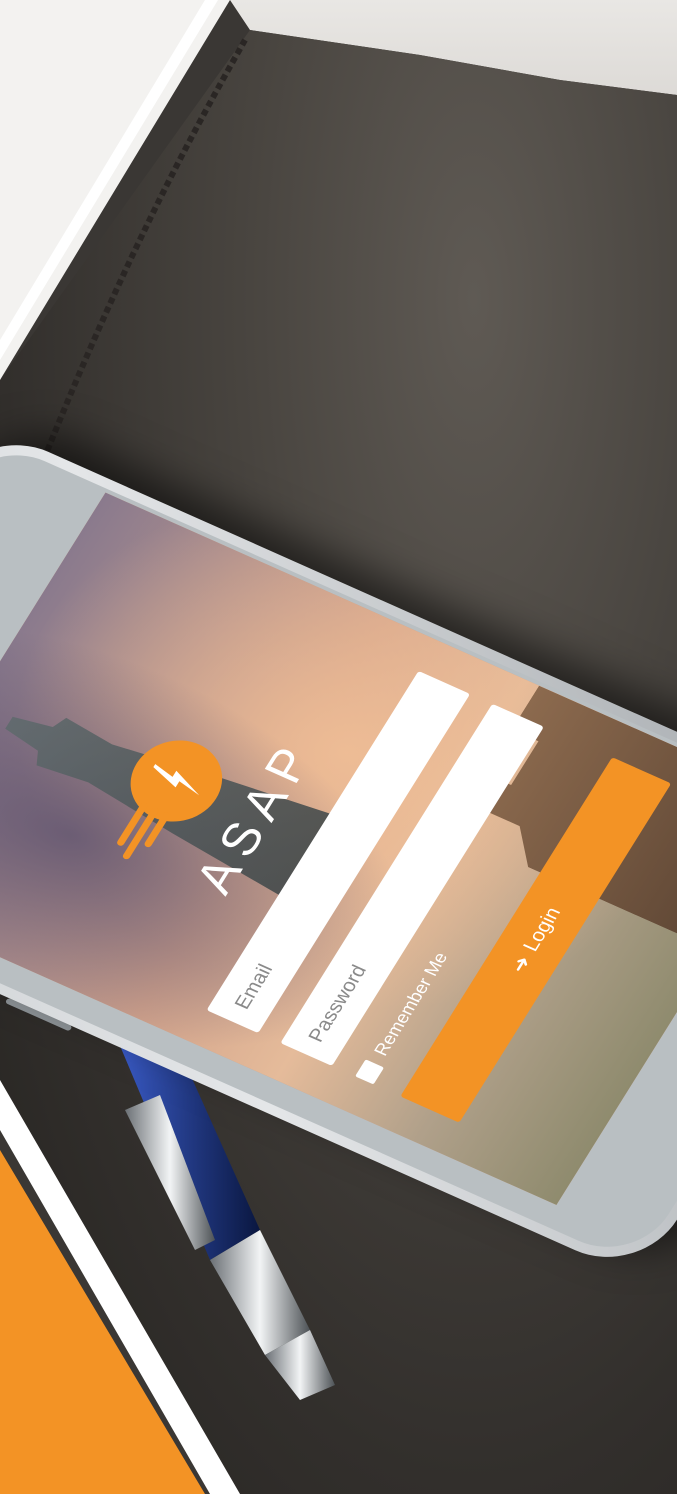 The image size is (677, 1494). What do you see at coordinates (541, 929) in the screenshot?
I see `login-label: Login` at bounding box center [541, 929].